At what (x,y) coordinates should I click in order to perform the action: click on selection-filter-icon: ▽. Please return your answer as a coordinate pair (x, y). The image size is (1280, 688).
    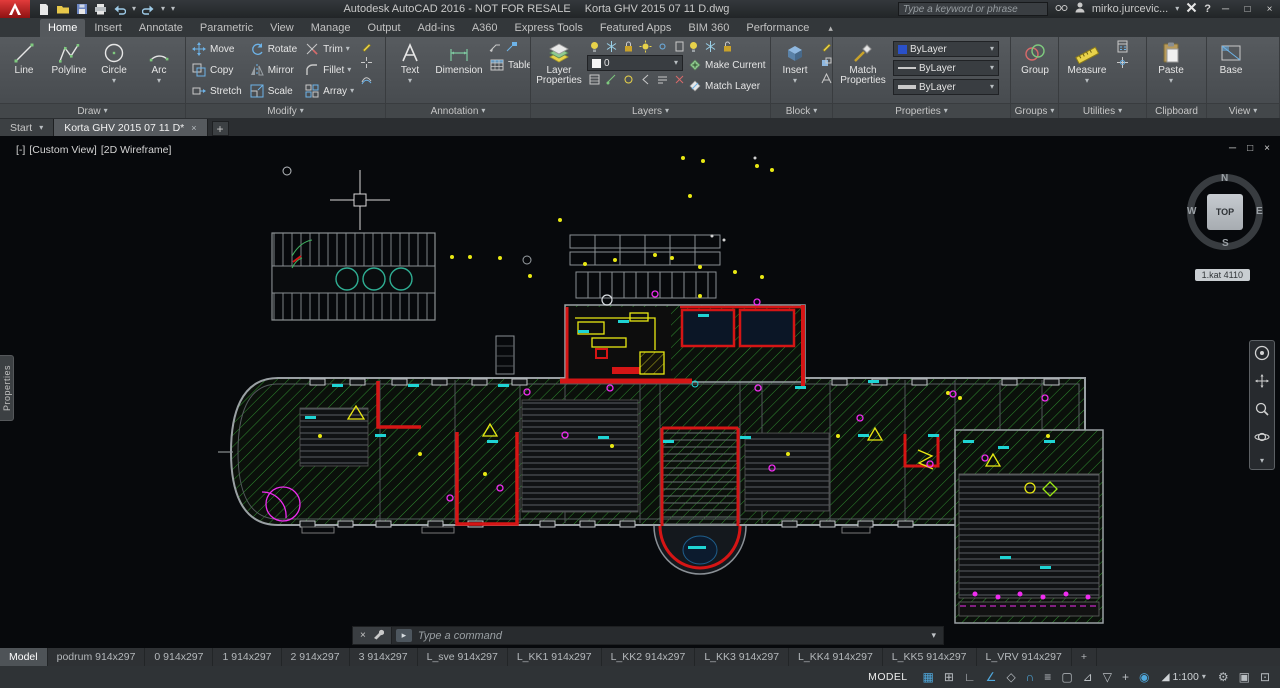
    Looking at the image, I should click on (1107, 677).